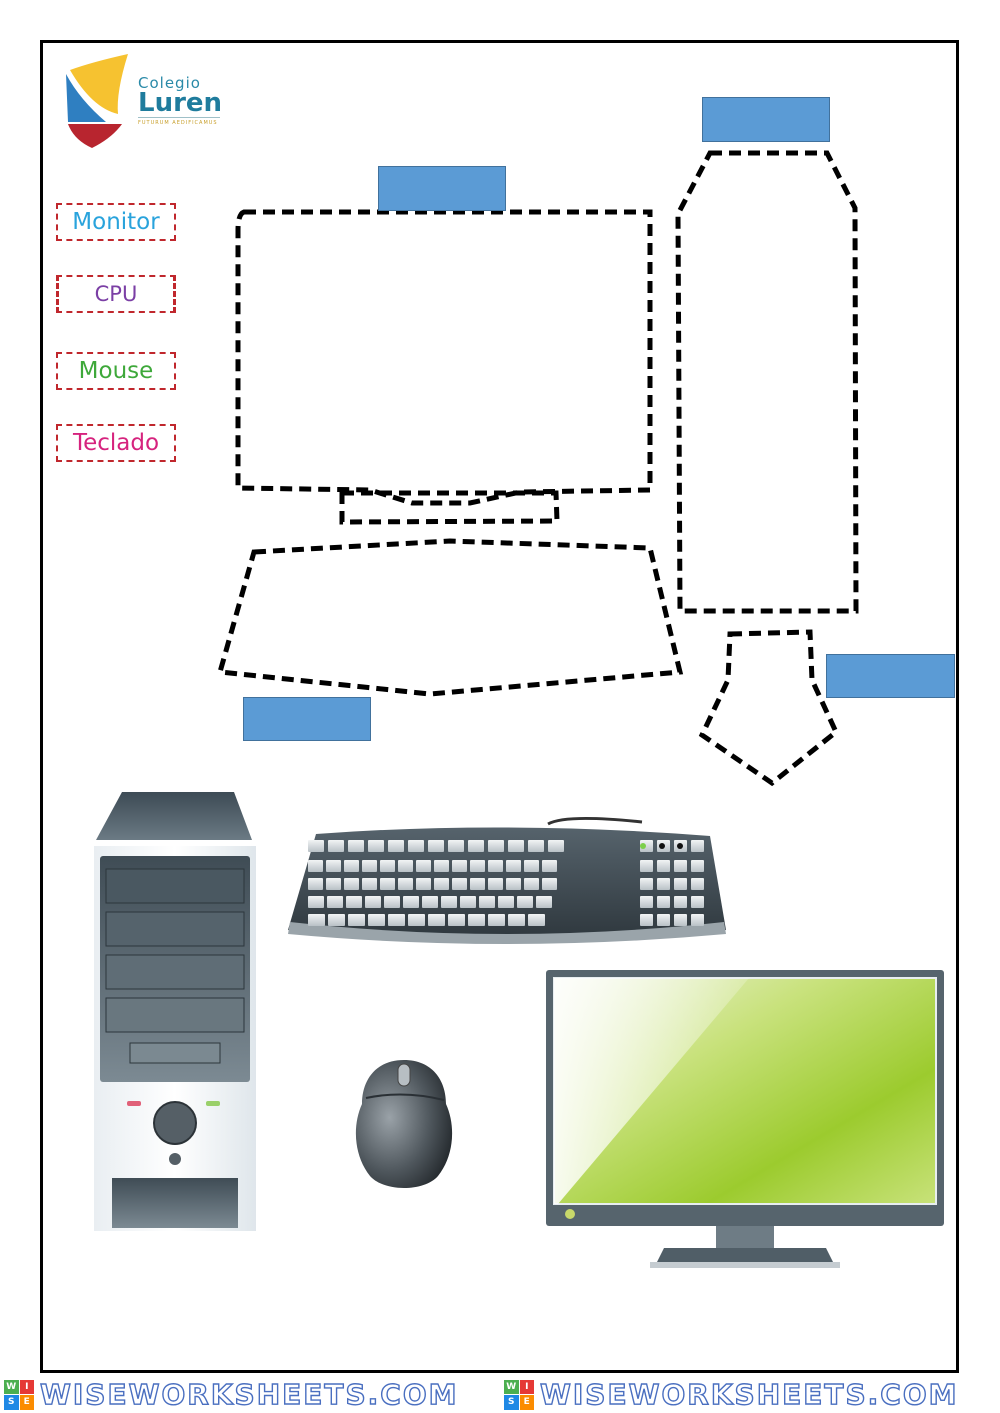 The width and height of the screenshot is (1000, 1413). What do you see at coordinates (766, 119) in the screenshot?
I see `answer-box-cpu` at bounding box center [766, 119].